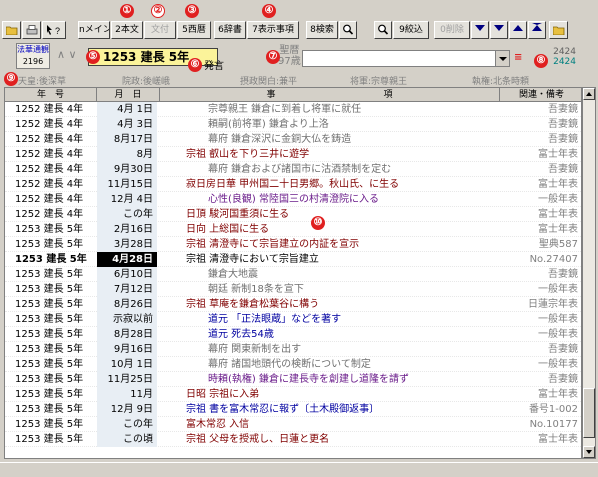 The image size is (598, 477). I want to click on table-row: 1253 建長 5年 11月 日昭 宗祖に入弟 富士年表, so click(293, 394).